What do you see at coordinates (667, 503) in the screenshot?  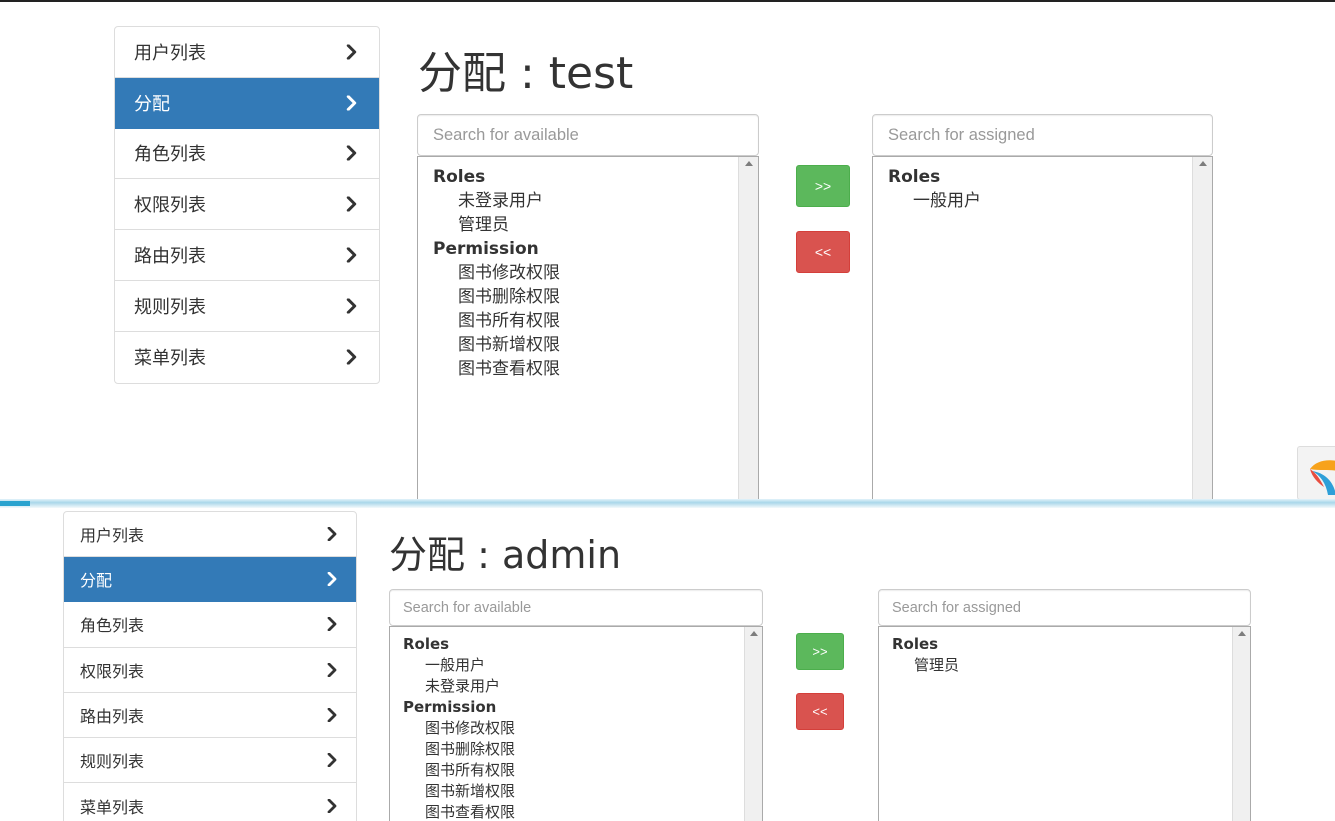 I see `screenshot-divider` at bounding box center [667, 503].